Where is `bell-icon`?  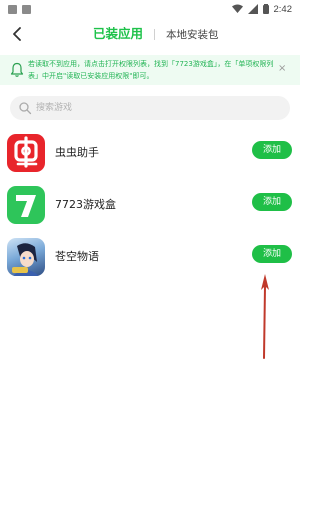 bell-icon is located at coordinates (17, 69).